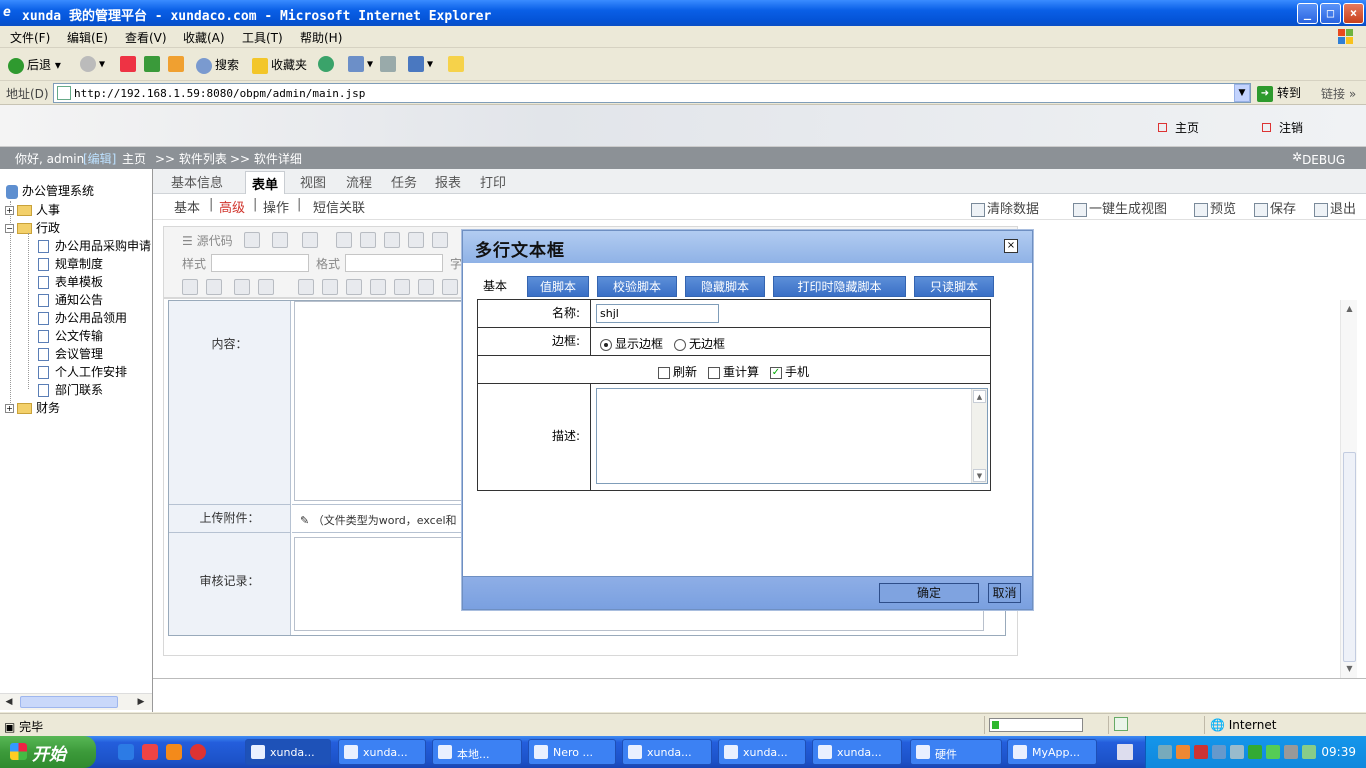  I want to click on edit-profile-link: [编辑], so click(99, 158).